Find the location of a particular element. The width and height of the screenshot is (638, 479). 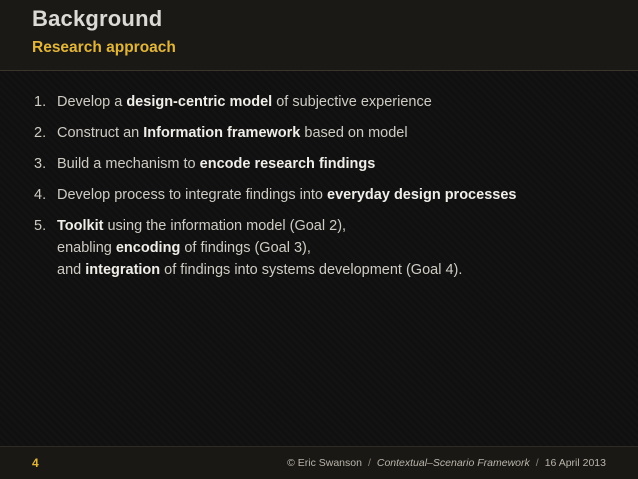

slide-subtitle: Research approach is located at coordinates (104, 47).